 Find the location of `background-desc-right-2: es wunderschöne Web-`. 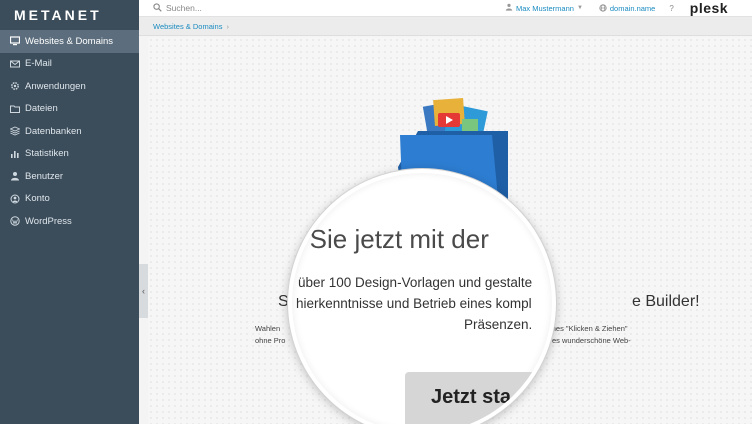

background-desc-right-2: es wunderschöne Web- is located at coordinates (591, 340).